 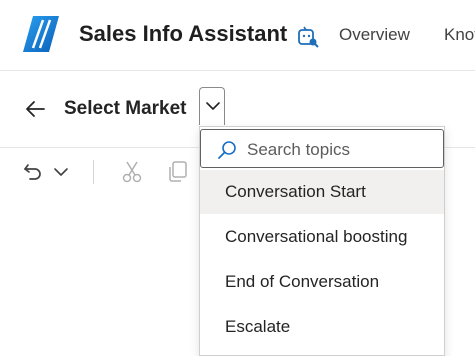 What do you see at coordinates (307, 36) in the screenshot?
I see `agent-config-icon` at bounding box center [307, 36].